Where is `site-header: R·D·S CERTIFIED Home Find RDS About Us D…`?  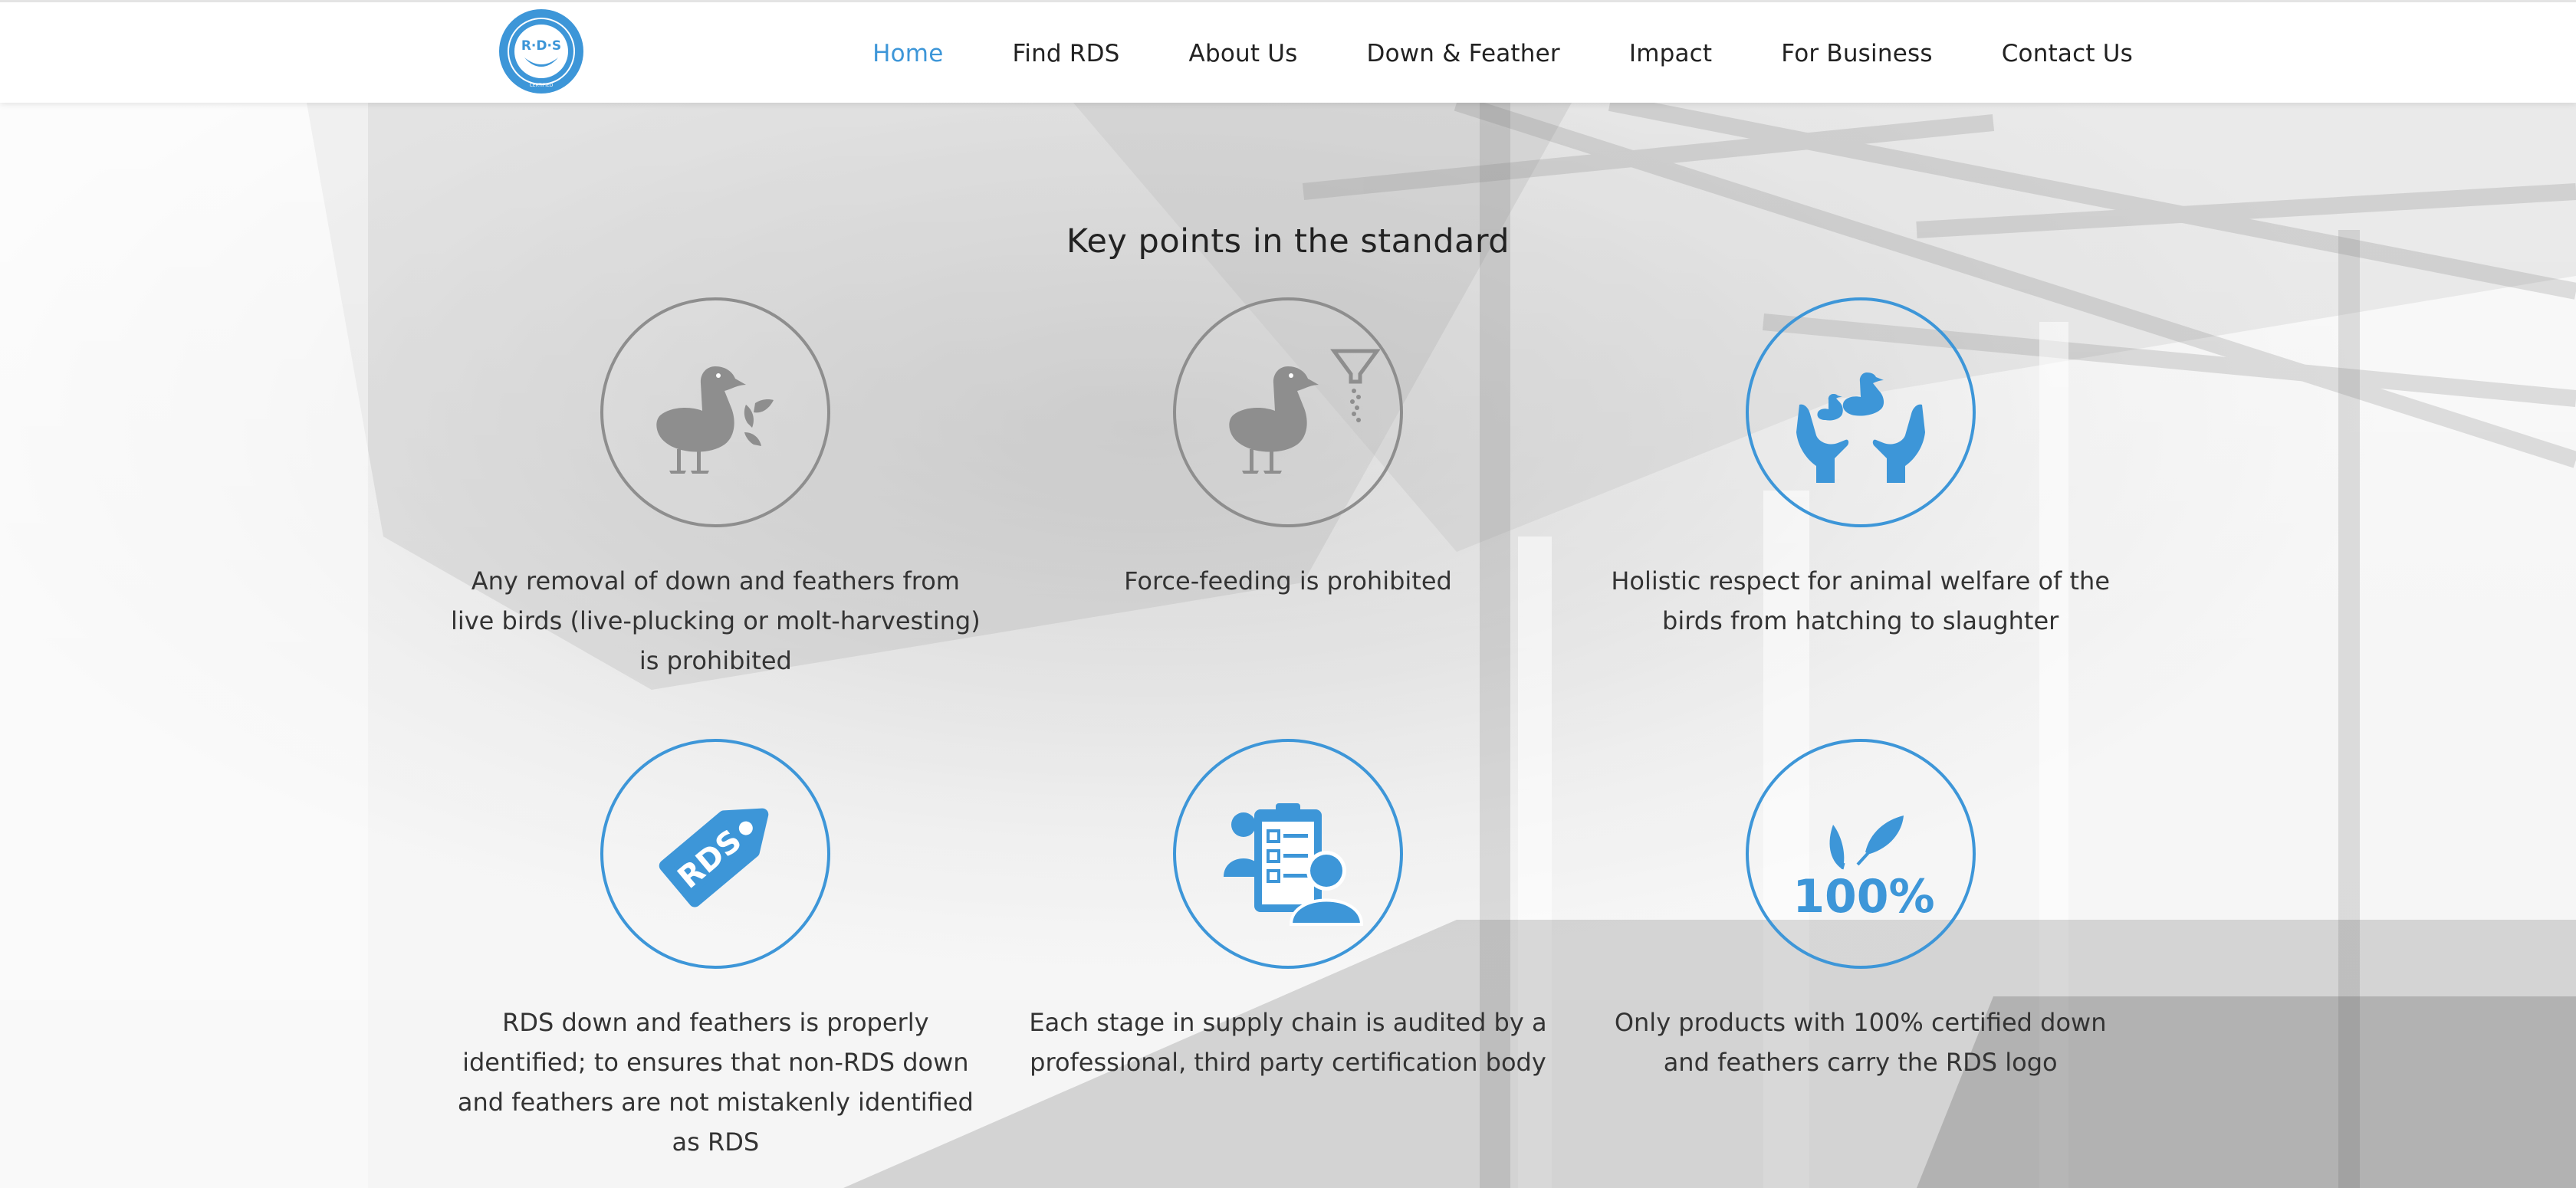
site-header: R·D·S CERTIFIED Home Find RDS About Us D… is located at coordinates (1288, 51).